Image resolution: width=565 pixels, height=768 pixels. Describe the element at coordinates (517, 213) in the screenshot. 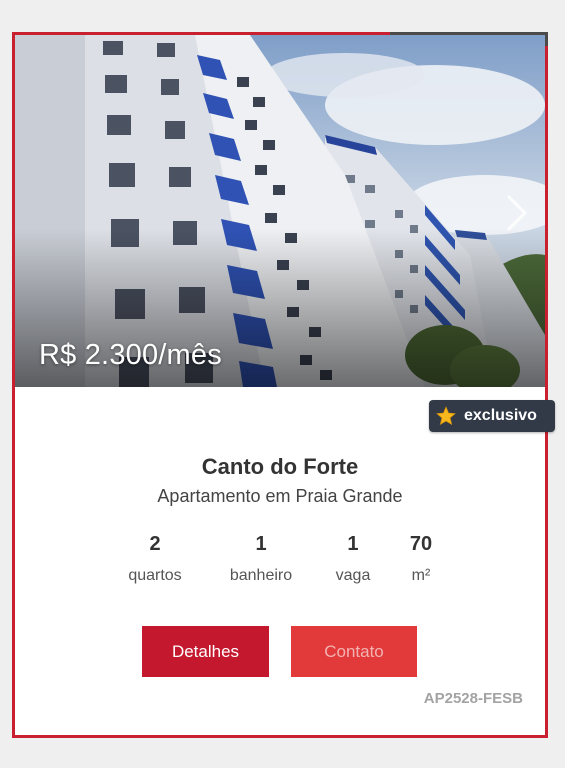

I see `chevron-right-icon` at that location.